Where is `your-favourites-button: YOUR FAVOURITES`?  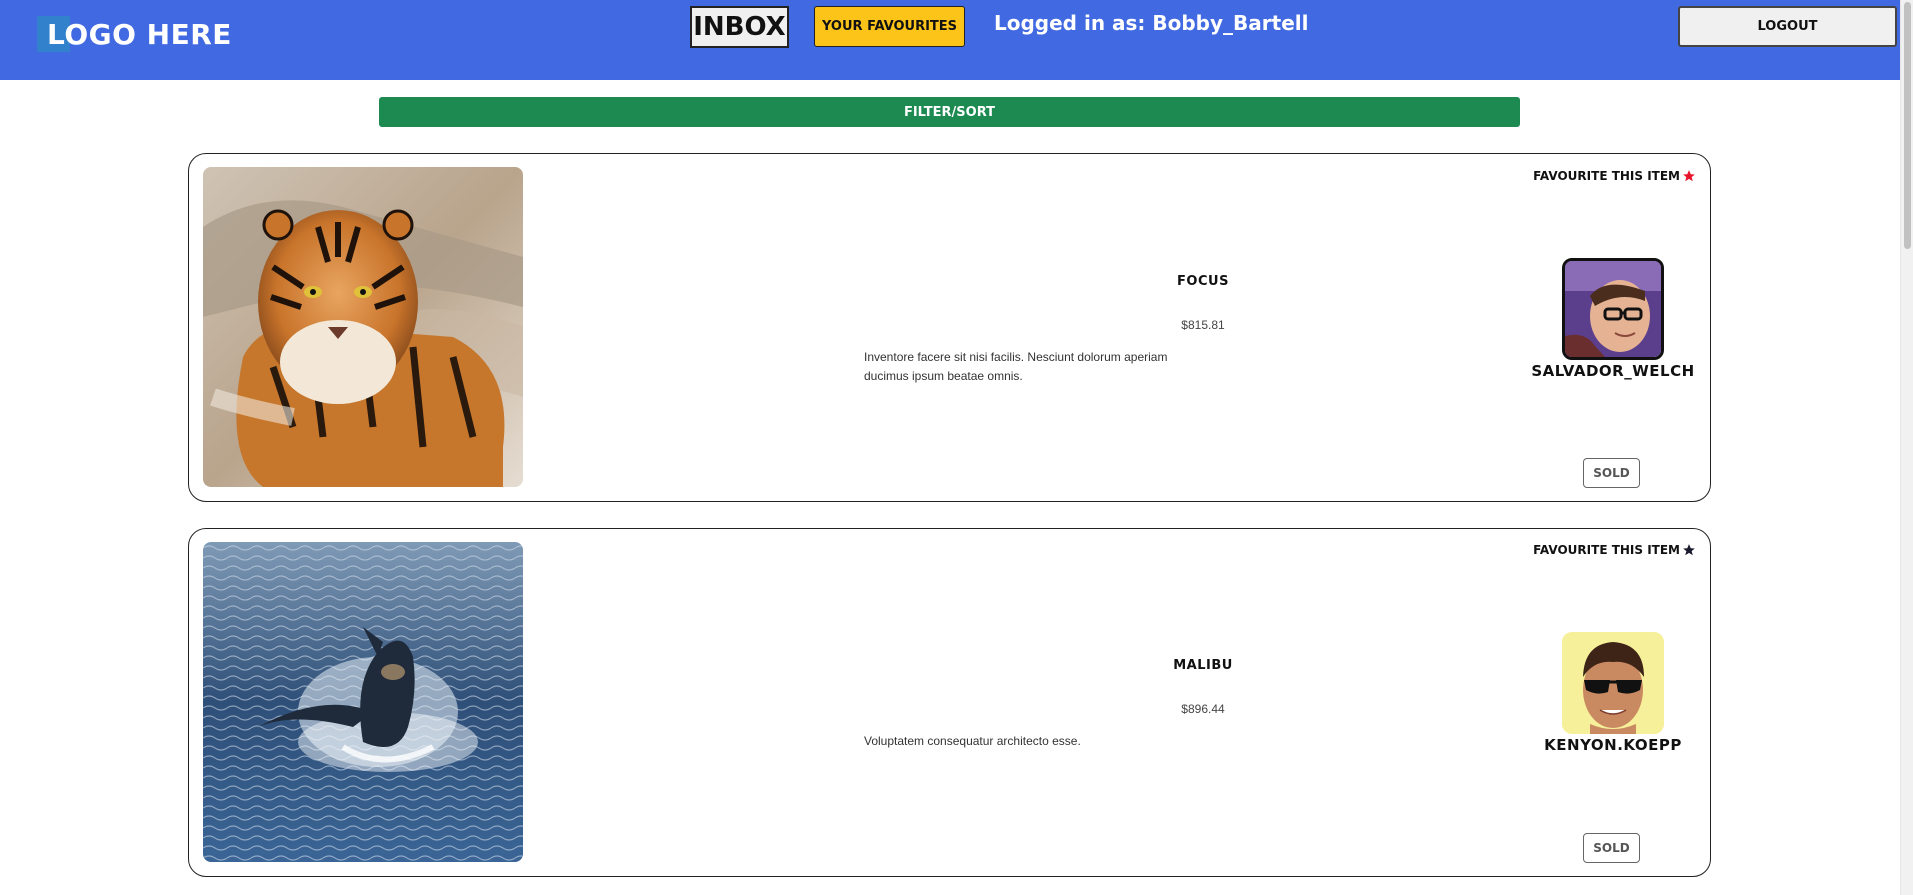 your-favourites-button: YOUR FAVOURITES is located at coordinates (889, 26).